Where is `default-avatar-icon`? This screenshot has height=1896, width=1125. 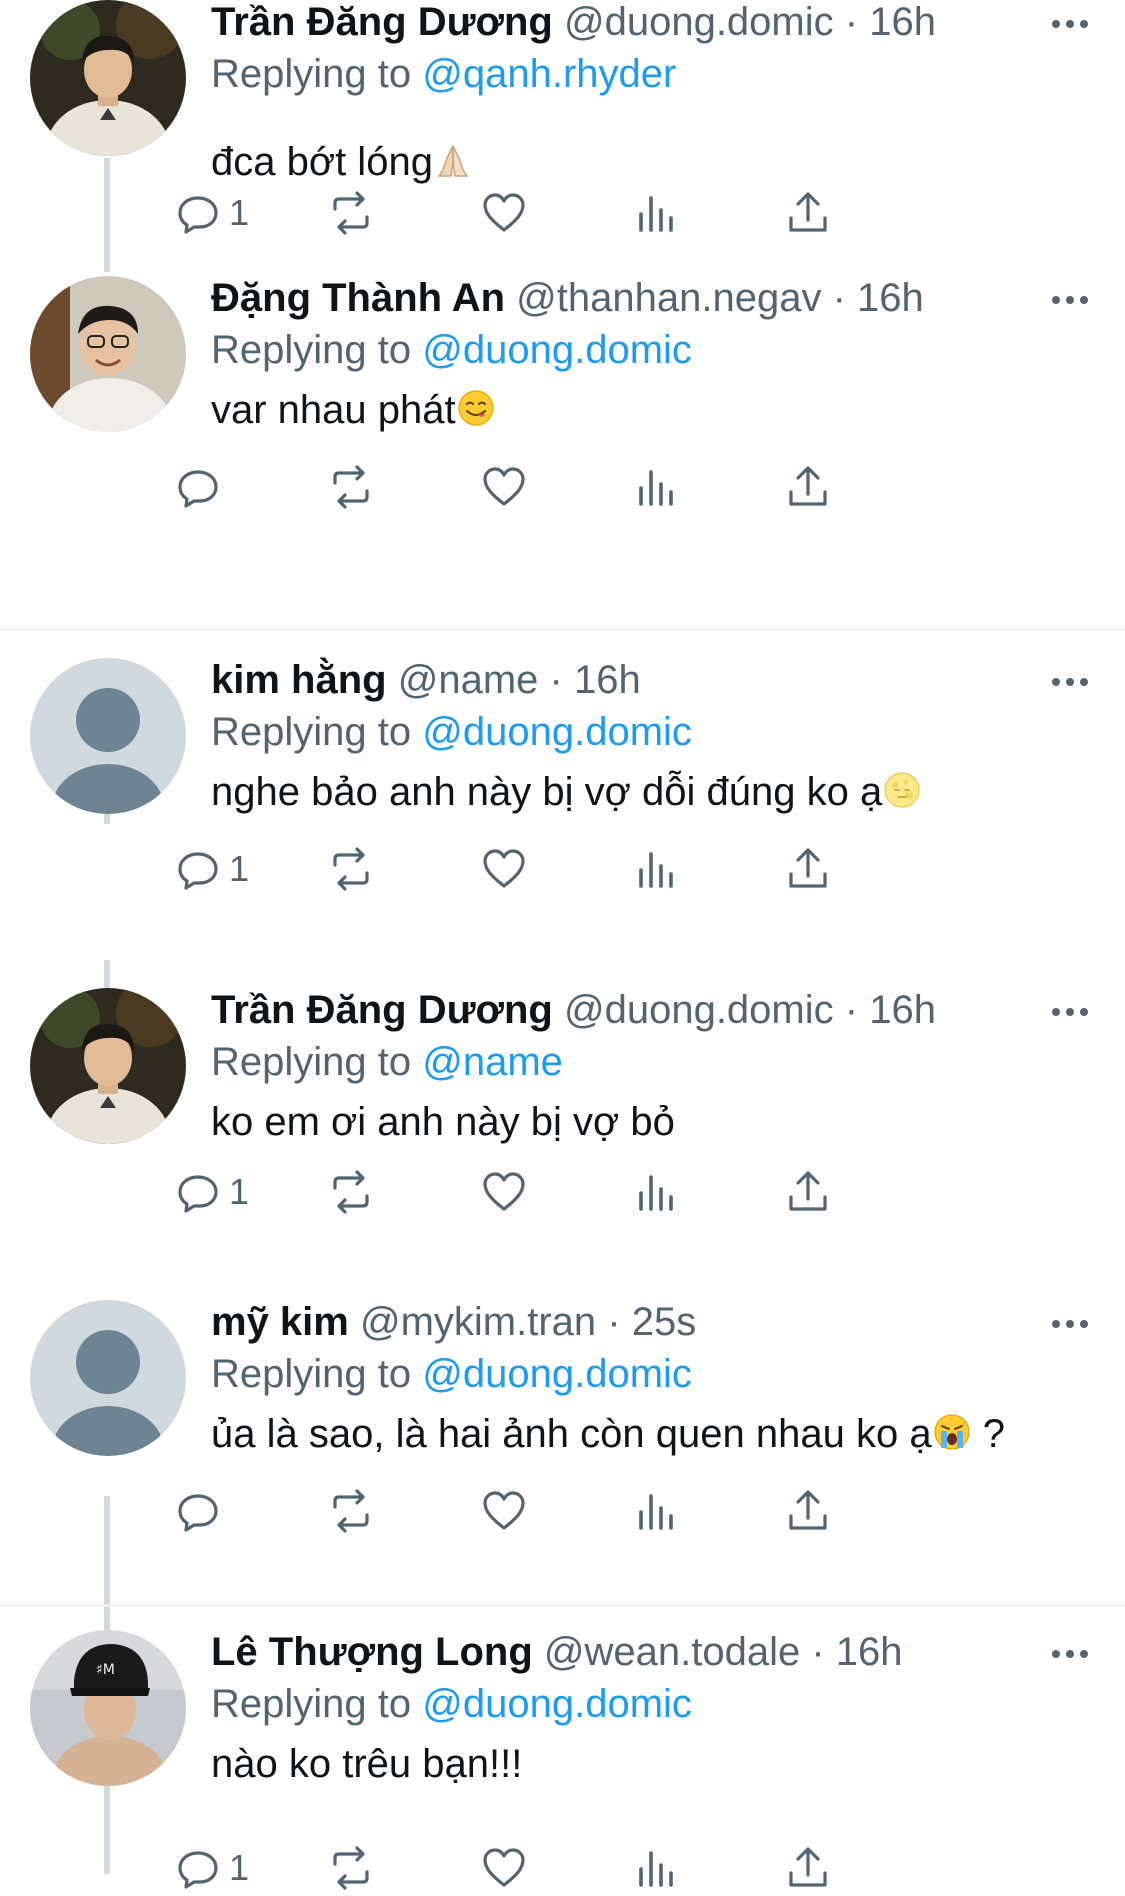
default-avatar-icon is located at coordinates (108, 1378).